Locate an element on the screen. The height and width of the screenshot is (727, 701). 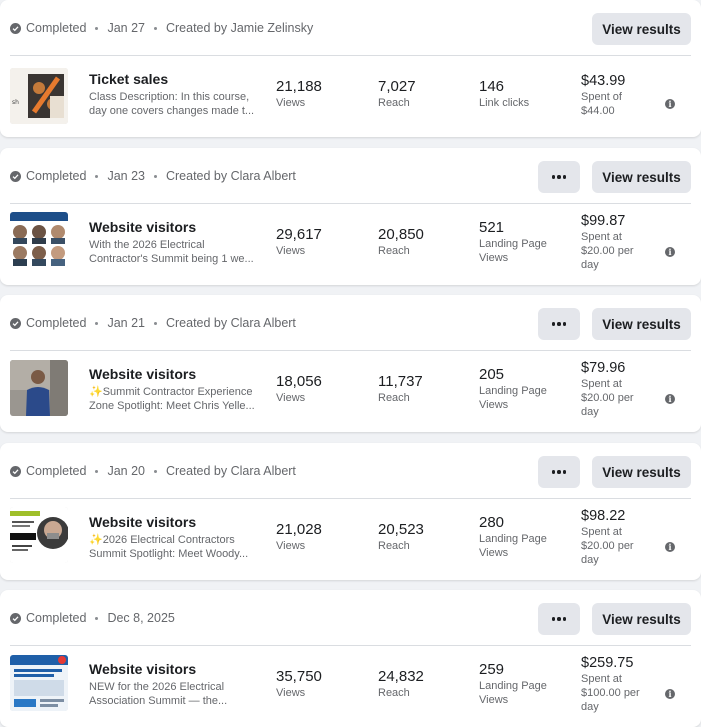
result-metric: 205 Landing Page Views is located at coordinates (513, 389).